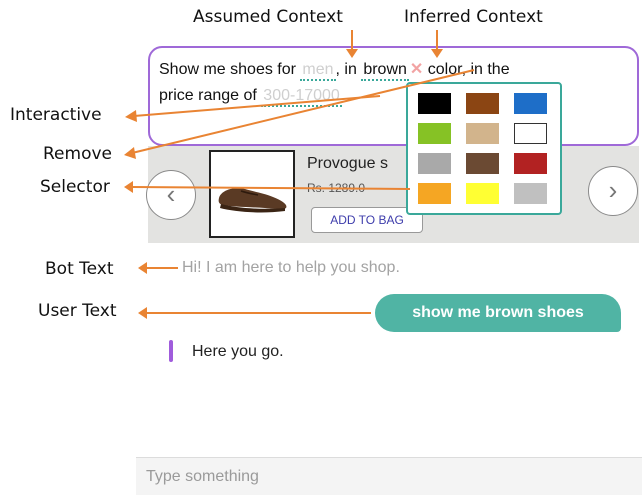 The image size is (642, 495). I want to click on message-composer, so click(389, 476).